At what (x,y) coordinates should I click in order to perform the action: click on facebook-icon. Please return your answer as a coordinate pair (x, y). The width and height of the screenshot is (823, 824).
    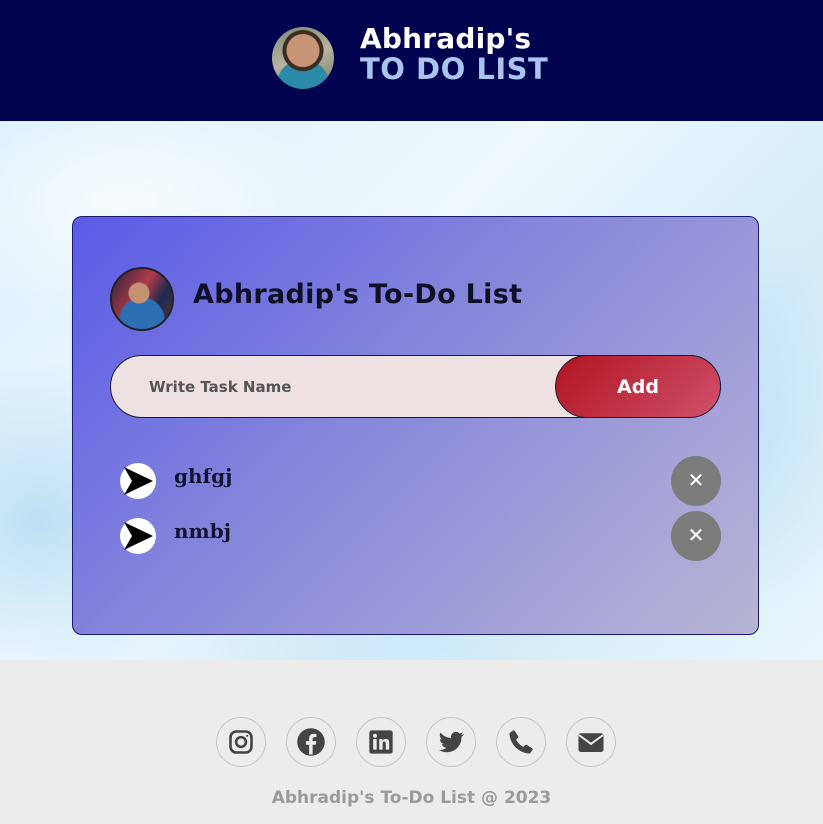
    Looking at the image, I should click on (311, 742).